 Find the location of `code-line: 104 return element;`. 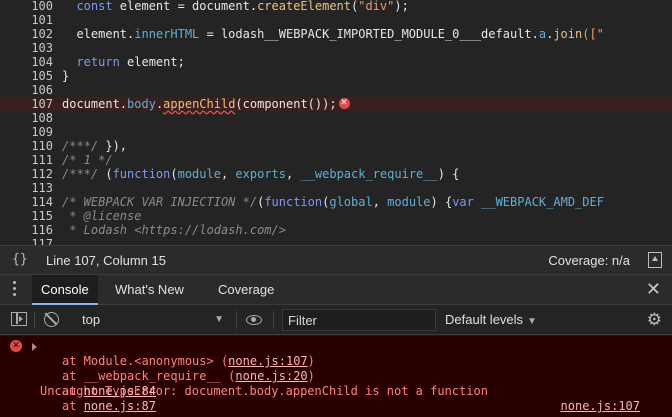

code-line: 104 return element; is located at coordinates (336, 62).